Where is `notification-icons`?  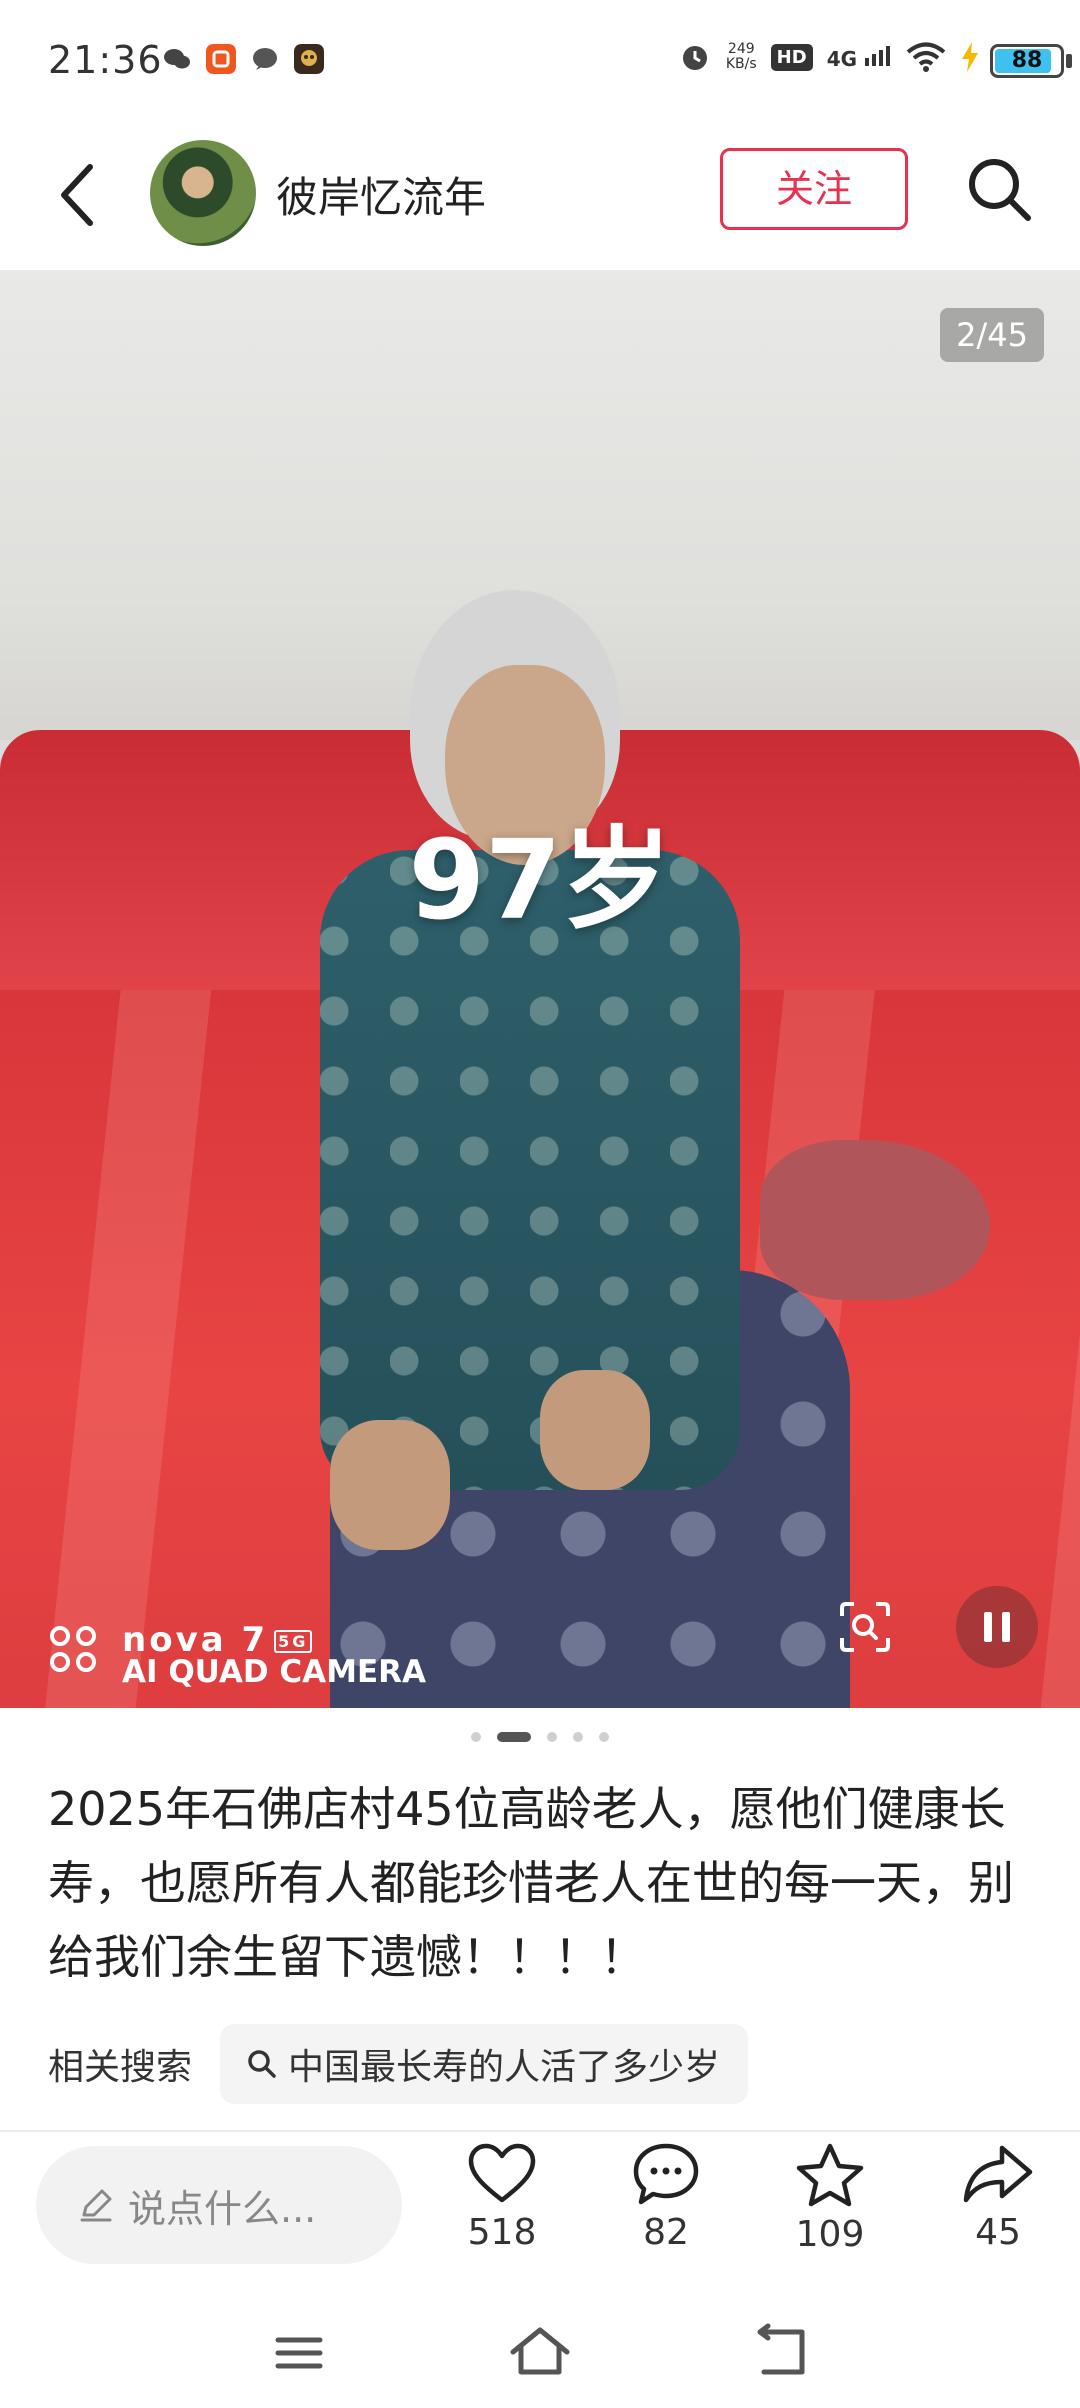 notification-icons is located at coordinates (243, 59).